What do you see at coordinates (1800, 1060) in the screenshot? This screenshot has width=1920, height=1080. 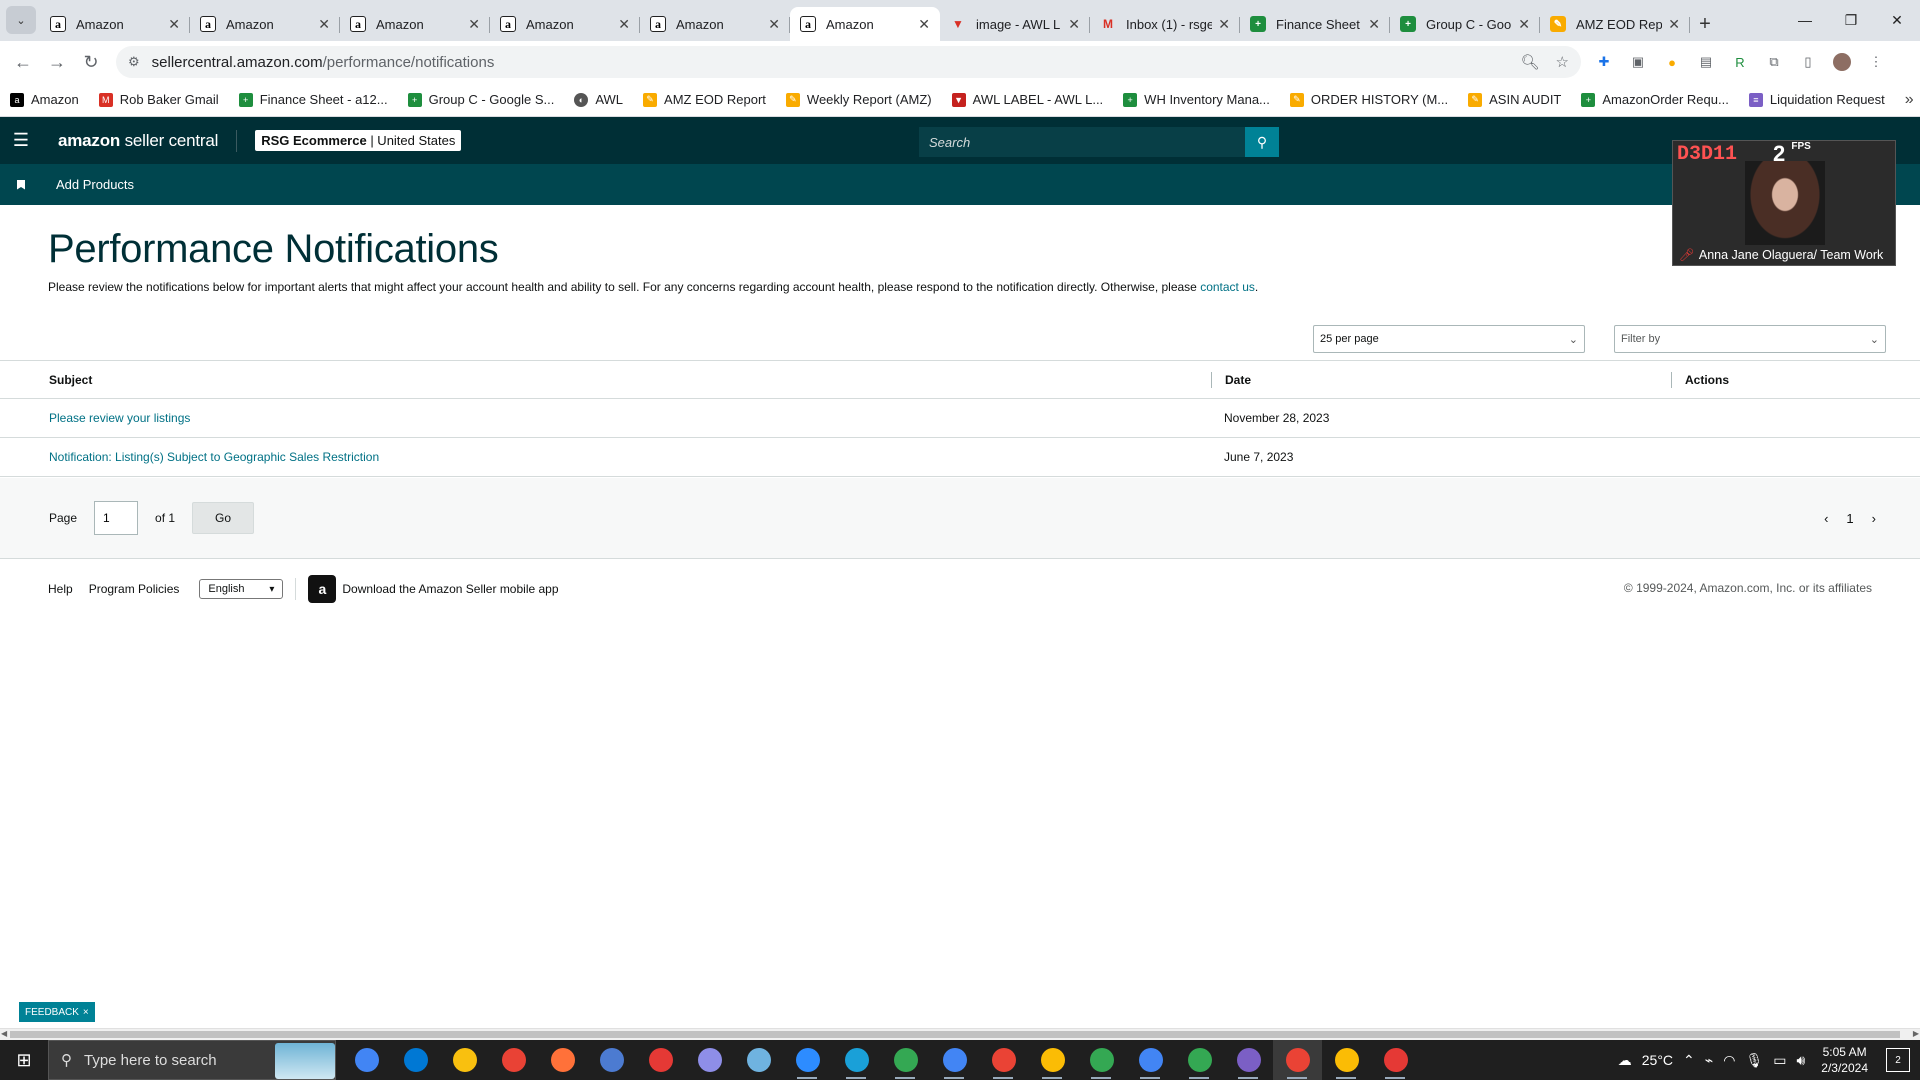 I see `volume-icon: 🔊︎` at bounding box center [1800, 1060].